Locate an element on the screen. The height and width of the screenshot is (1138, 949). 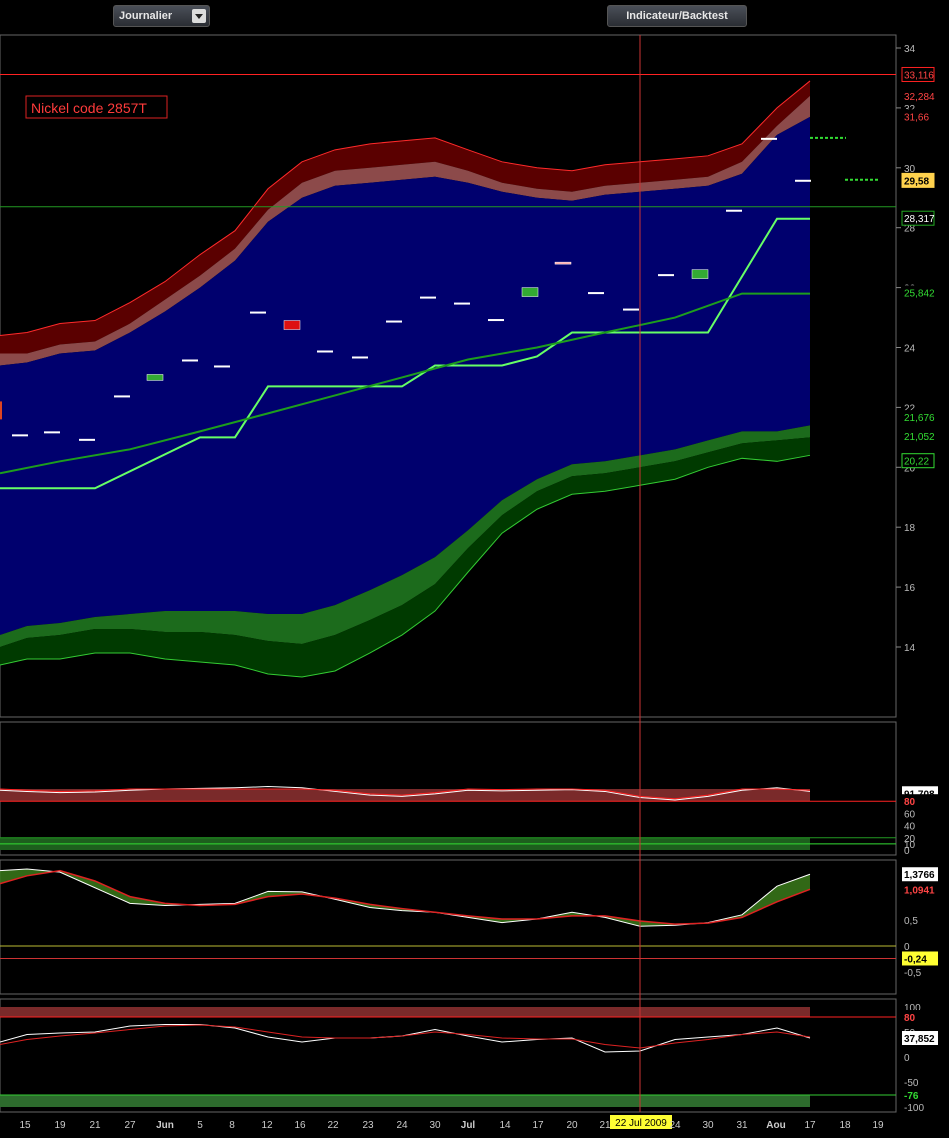
indicator-backtest-button: Indicateur/Backtest is located at coordinates (677, 16).